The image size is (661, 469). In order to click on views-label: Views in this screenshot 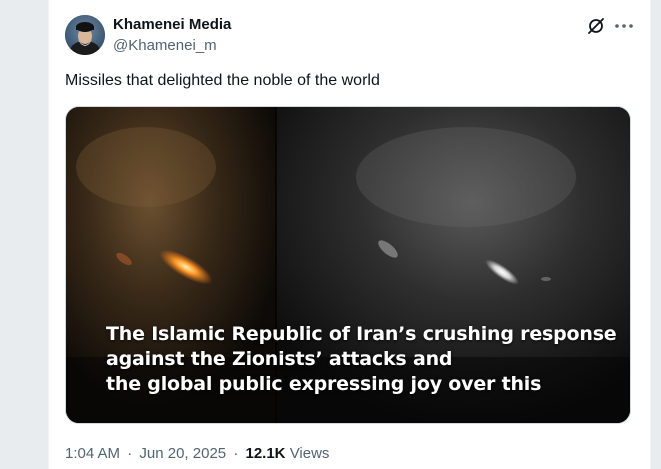, I will do `click(309, 453)`.